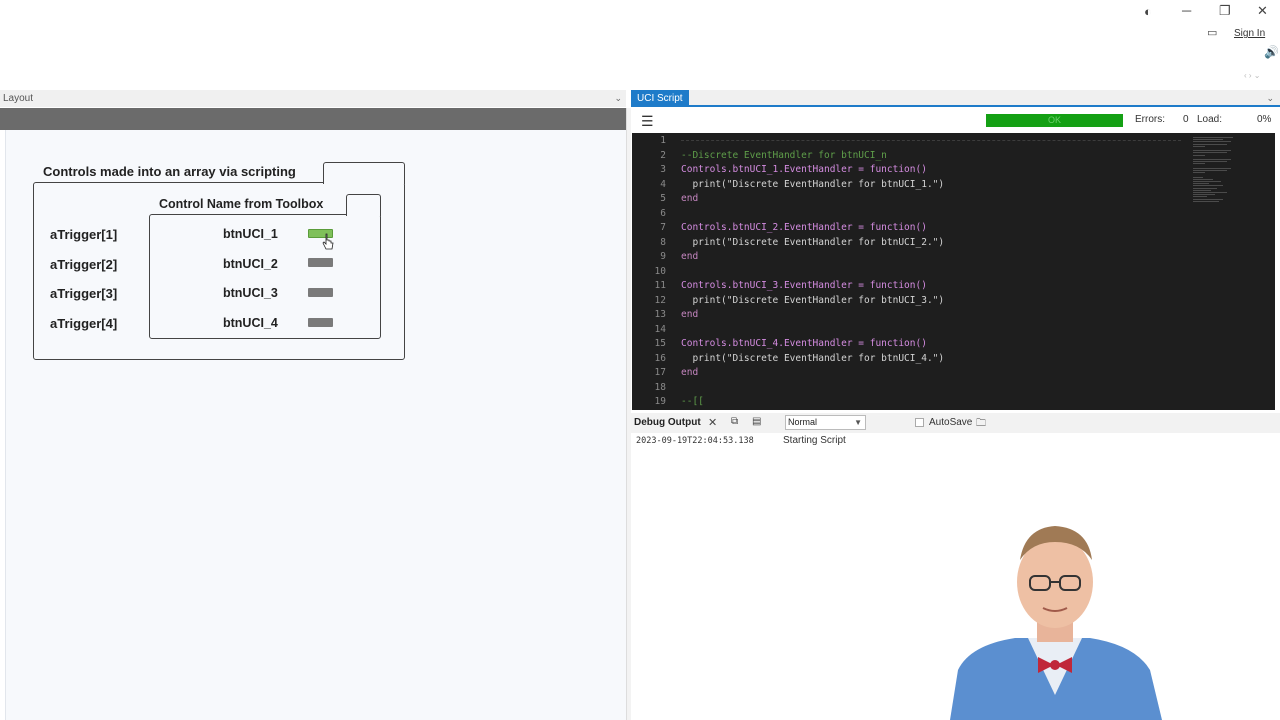  I want to click on nav-arrows-icon: ‹ › ⌄, so click(1252, 76).